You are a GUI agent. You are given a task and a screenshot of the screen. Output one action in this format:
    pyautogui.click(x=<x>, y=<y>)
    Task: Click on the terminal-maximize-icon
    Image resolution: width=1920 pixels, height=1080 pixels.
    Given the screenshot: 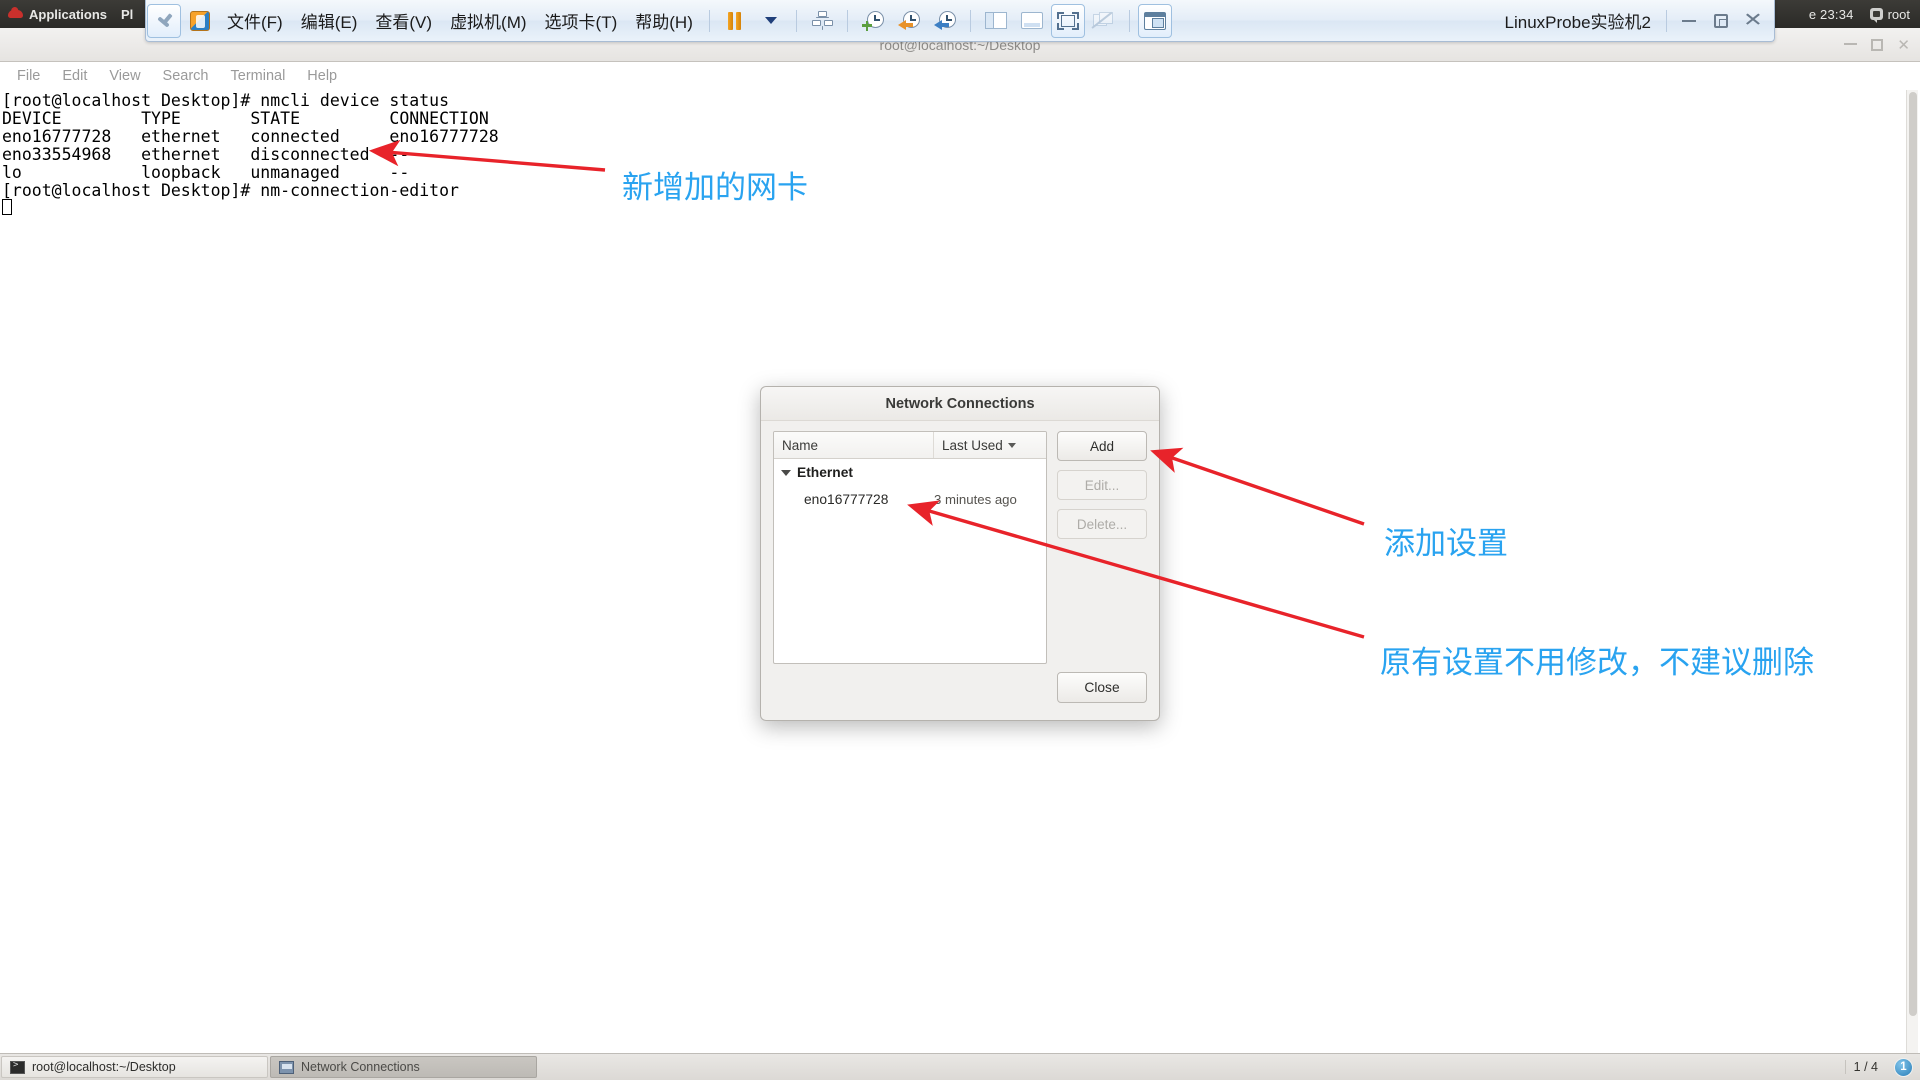 What is the action you would take?
    pyautogui.click(x=1877, y=45)
    